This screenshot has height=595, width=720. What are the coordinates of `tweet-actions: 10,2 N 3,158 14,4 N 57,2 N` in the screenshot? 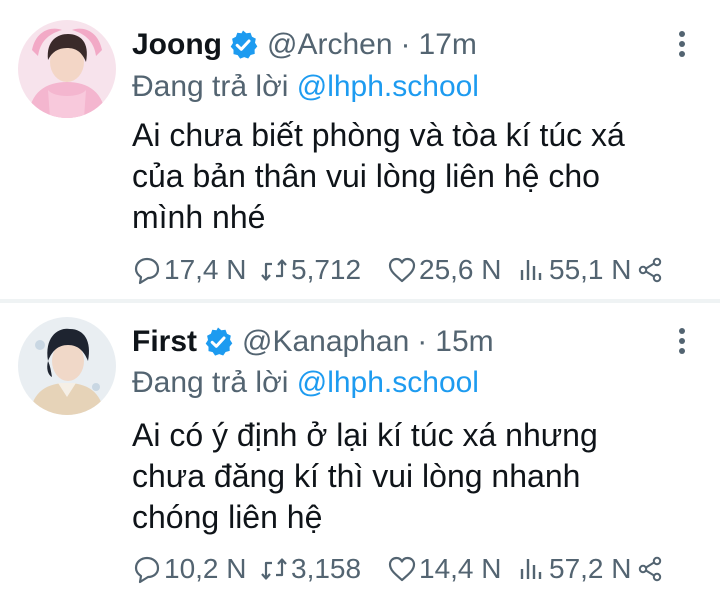 It's located at (397, 569).